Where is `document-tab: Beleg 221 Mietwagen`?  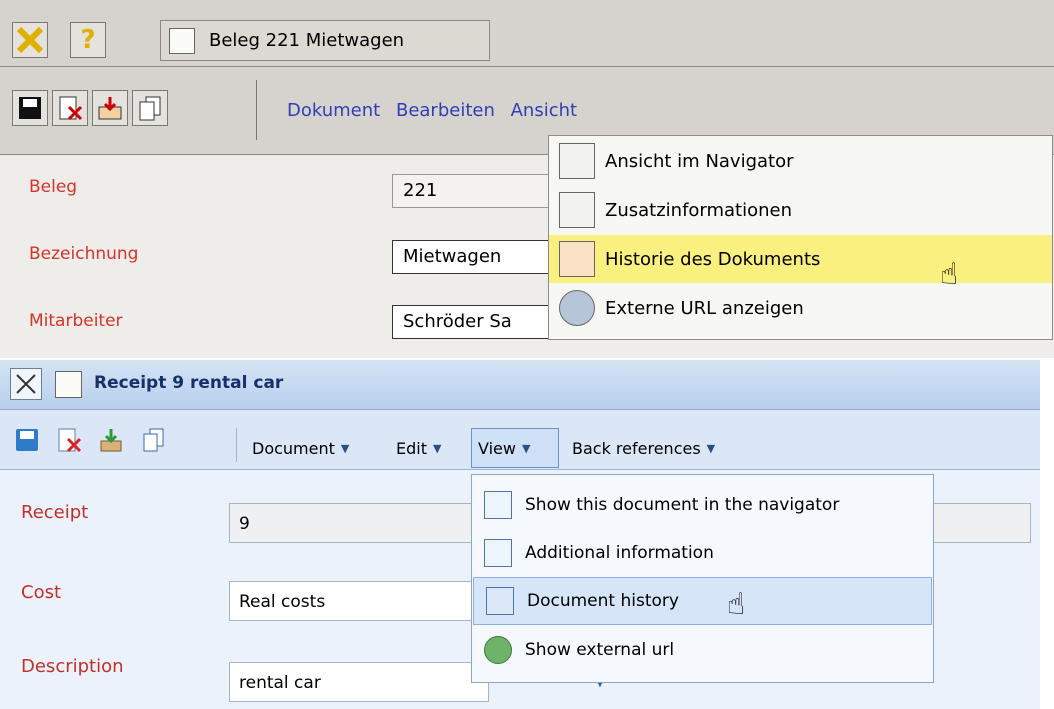
document-tab: Beleg 221 Mietwagen is located at coordinates (325, 40).